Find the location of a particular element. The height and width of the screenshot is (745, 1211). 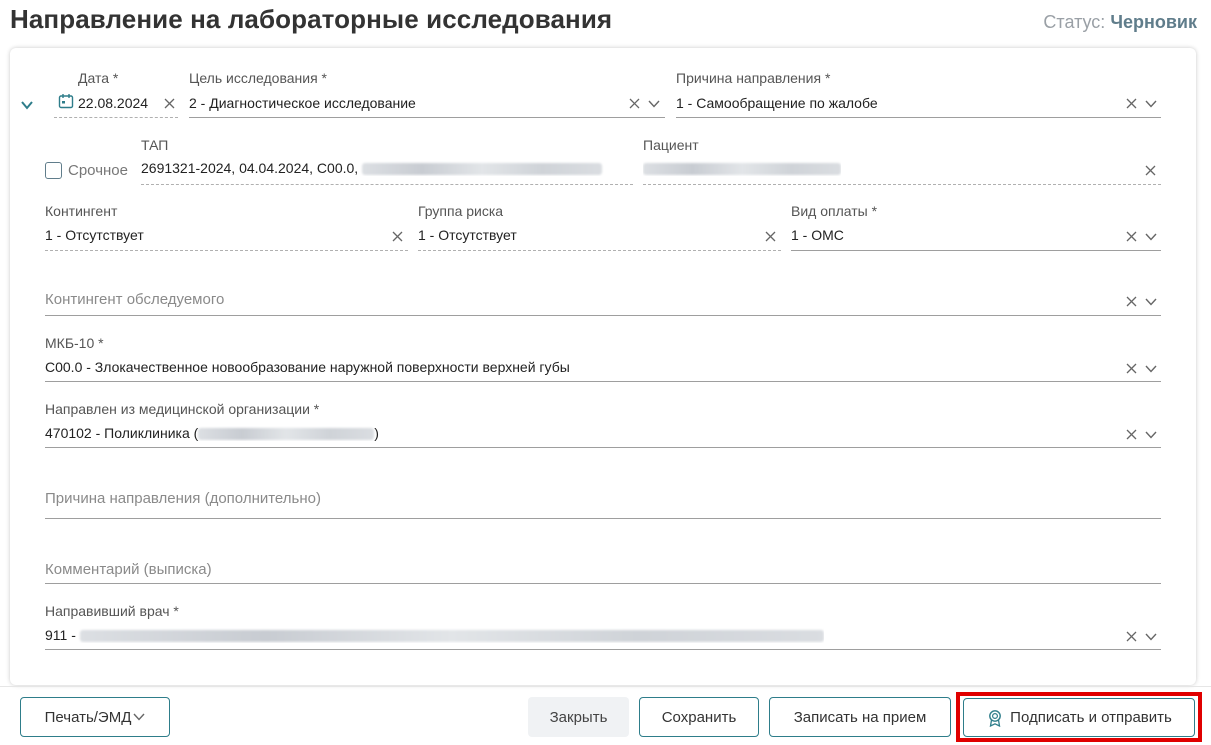

reason-extra-underline is located at coordinates (603, 518).